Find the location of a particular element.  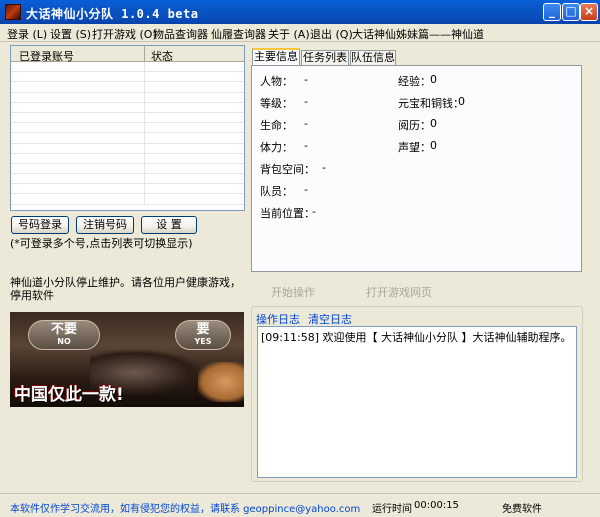

ad-yes-button: 要 YES is located at coordinates (203, 335).